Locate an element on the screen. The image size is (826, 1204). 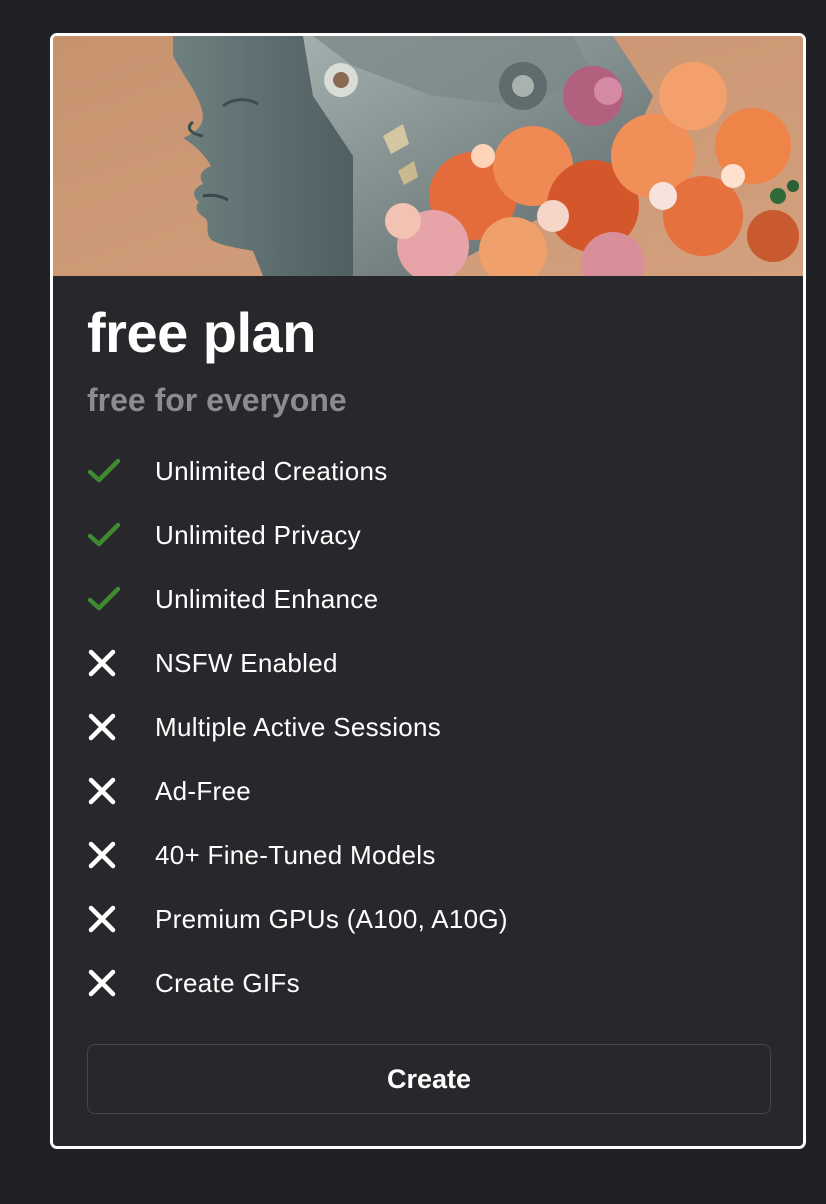
feature-item: Unlimited Enhance is located at coordinates (297, 599).